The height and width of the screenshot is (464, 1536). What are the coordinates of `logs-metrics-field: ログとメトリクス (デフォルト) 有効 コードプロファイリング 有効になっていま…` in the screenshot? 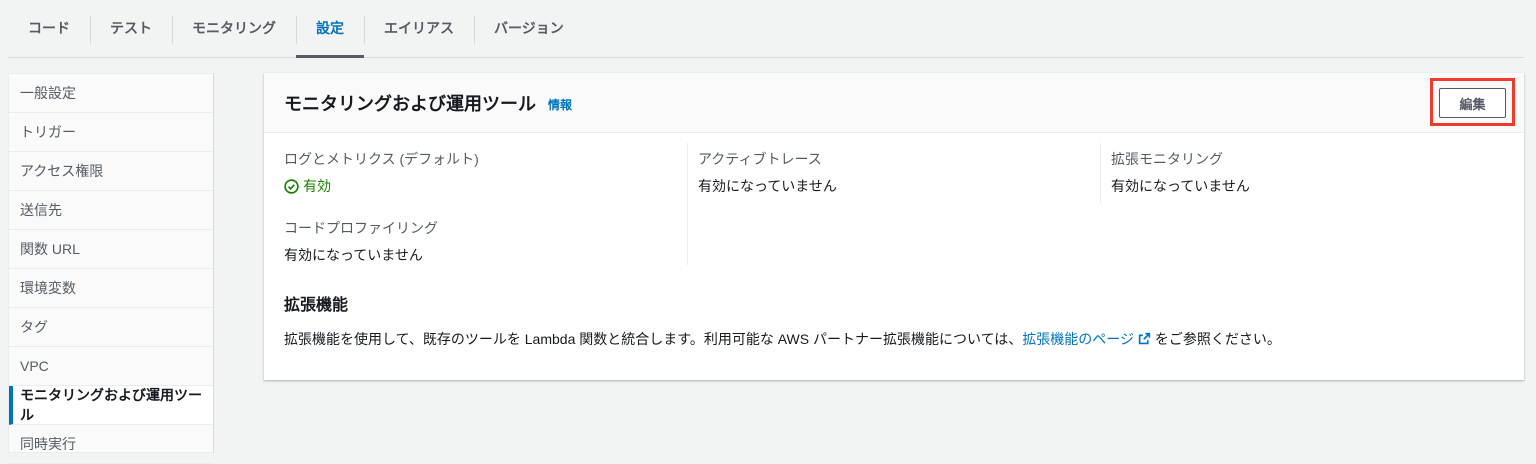 It's located at (381, 207).